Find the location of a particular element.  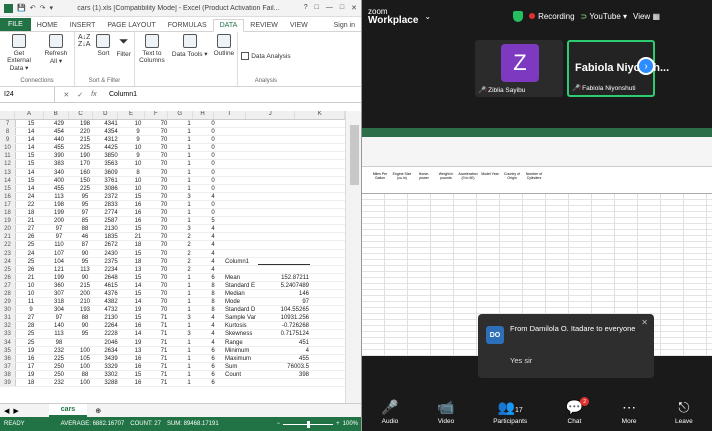

row-number: 8 is located at coordinates (8, 132).